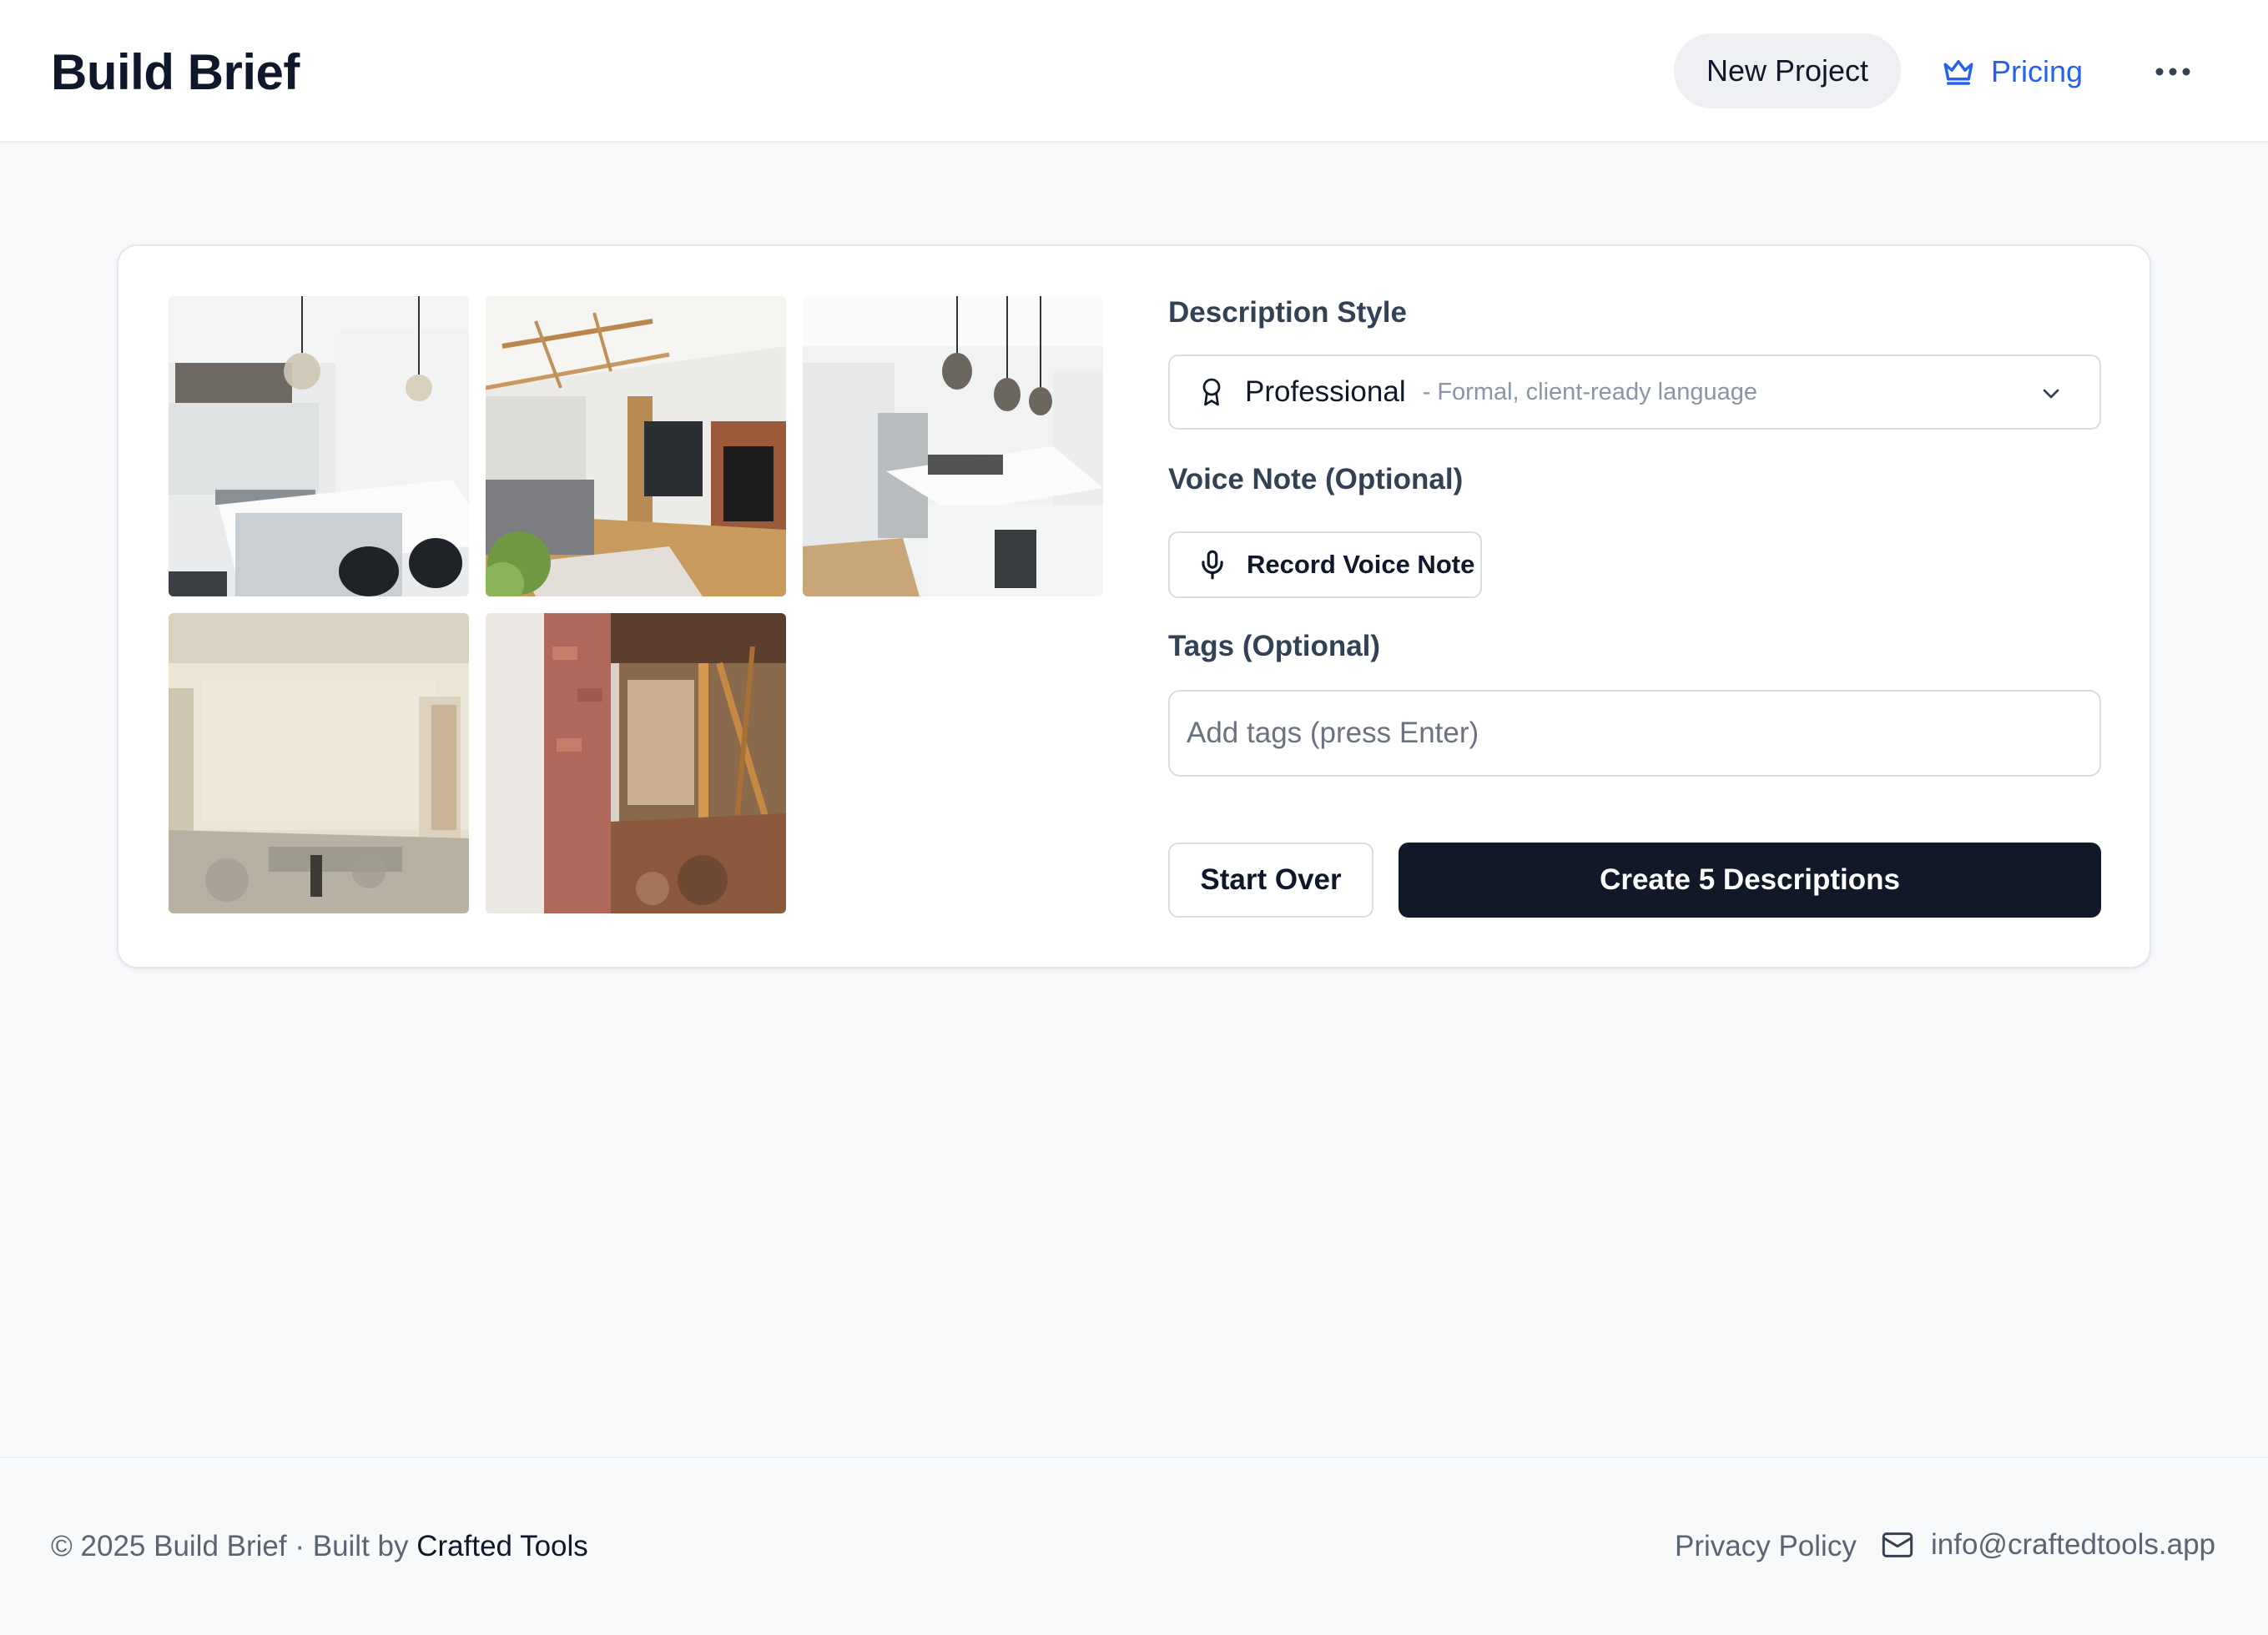  I want to click on copyright-prefix: © 2025 Build Brief · Built by, so click(234, 1546).